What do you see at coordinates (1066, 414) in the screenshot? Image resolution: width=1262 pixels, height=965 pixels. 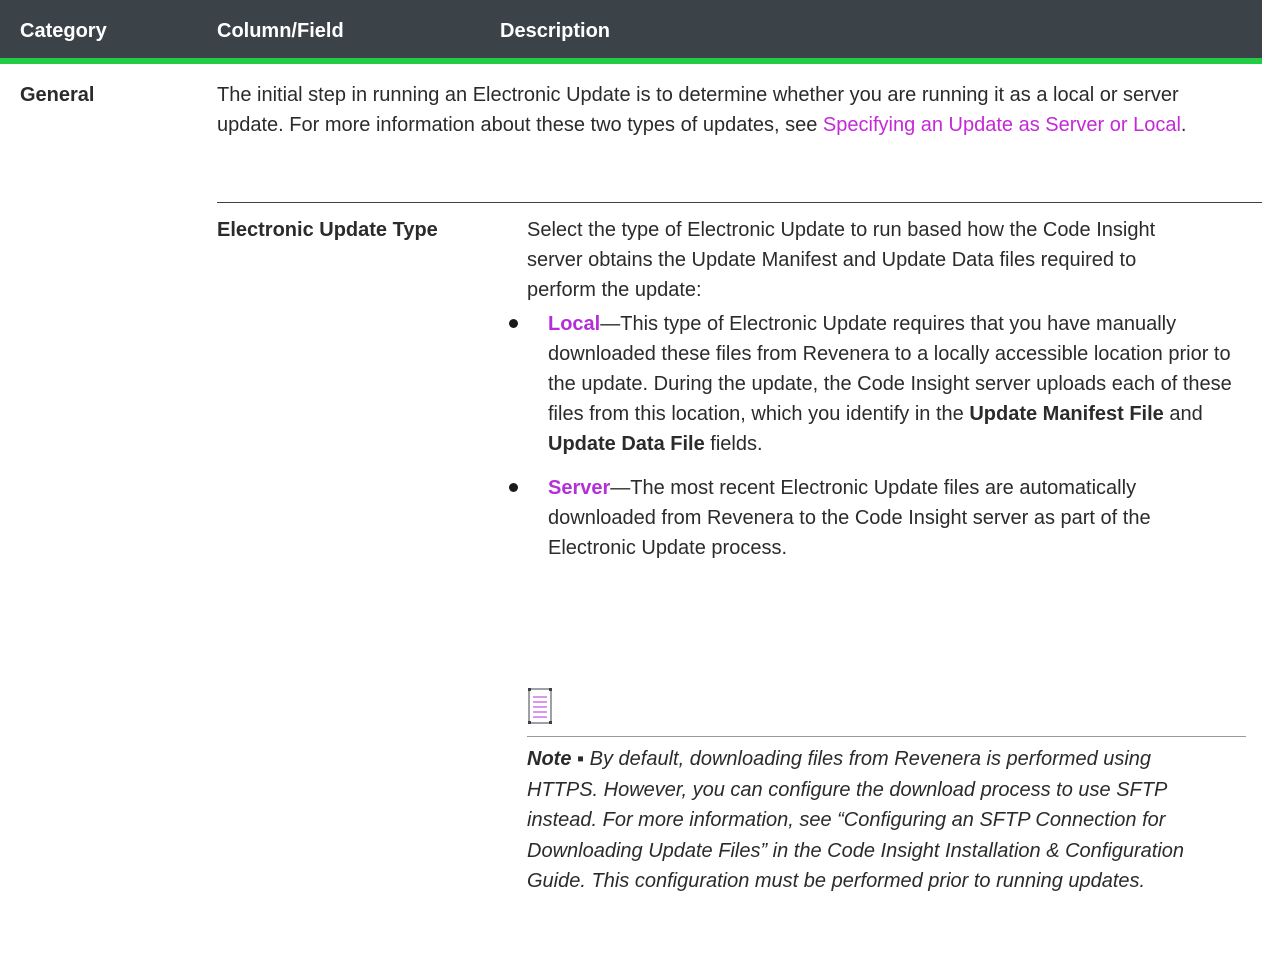 I see `update-manifest-file-label: Update Manifest File` at bounding box center [1066, 414].